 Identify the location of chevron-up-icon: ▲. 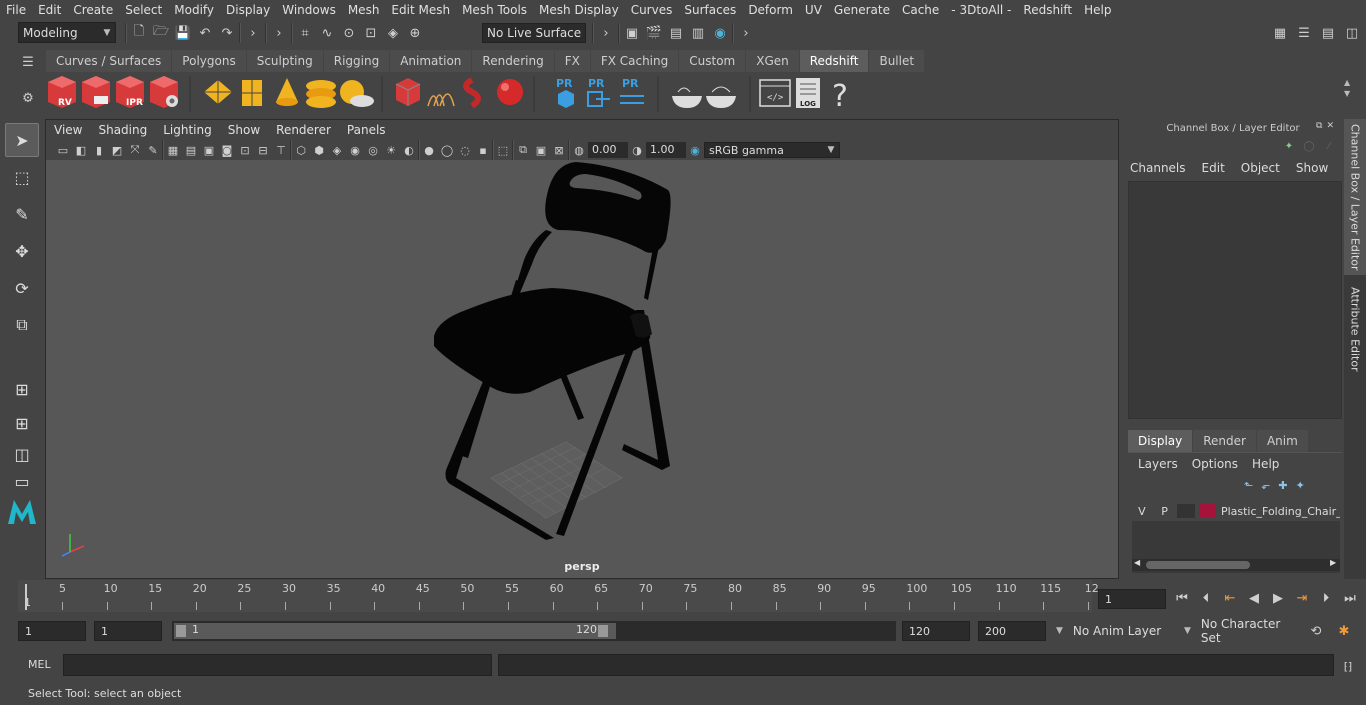
(1347, 82).